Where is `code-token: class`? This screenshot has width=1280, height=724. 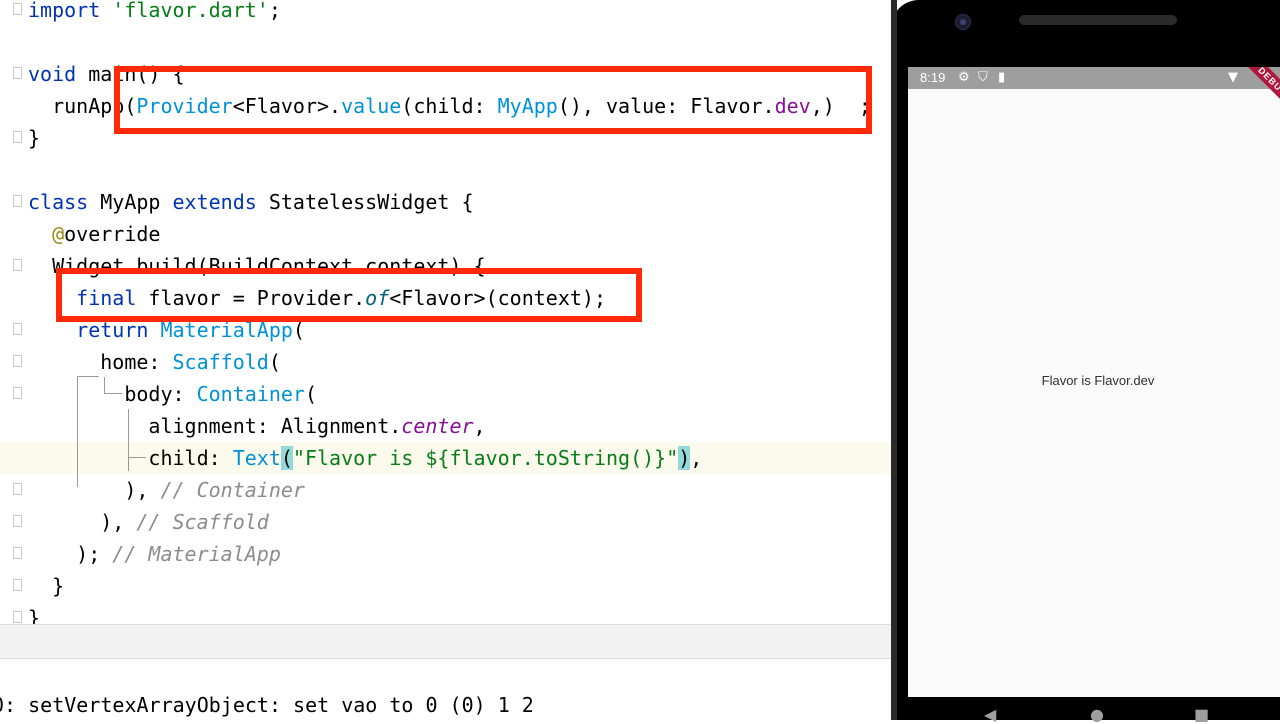
code-token: class is located at coordinates (64, 202).